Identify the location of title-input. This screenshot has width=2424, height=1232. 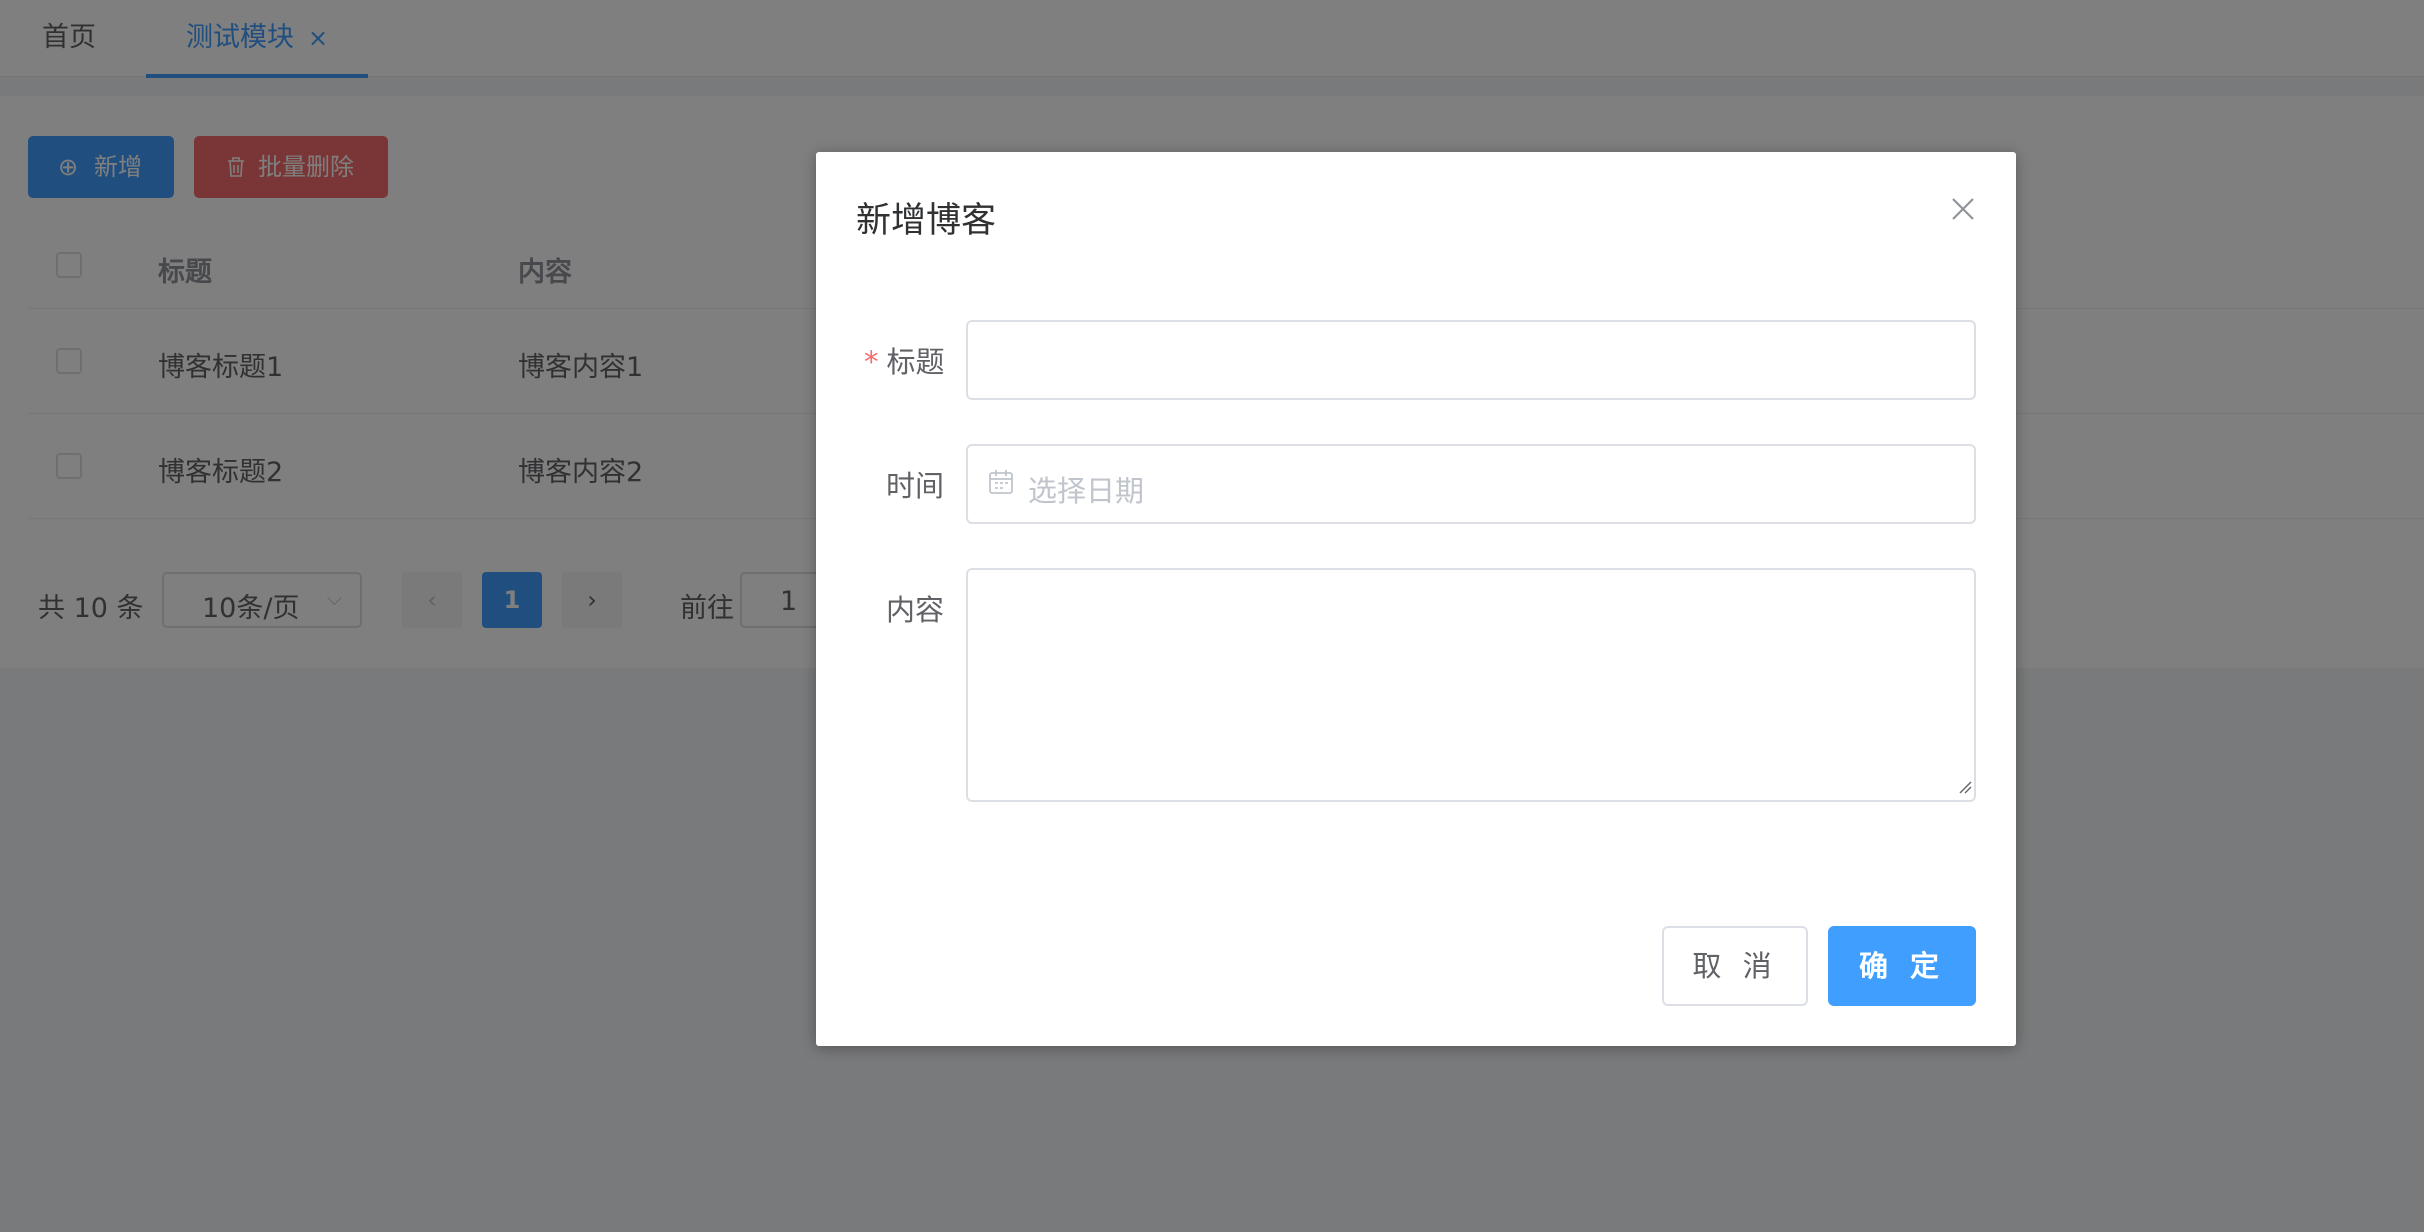
(1471, 360).